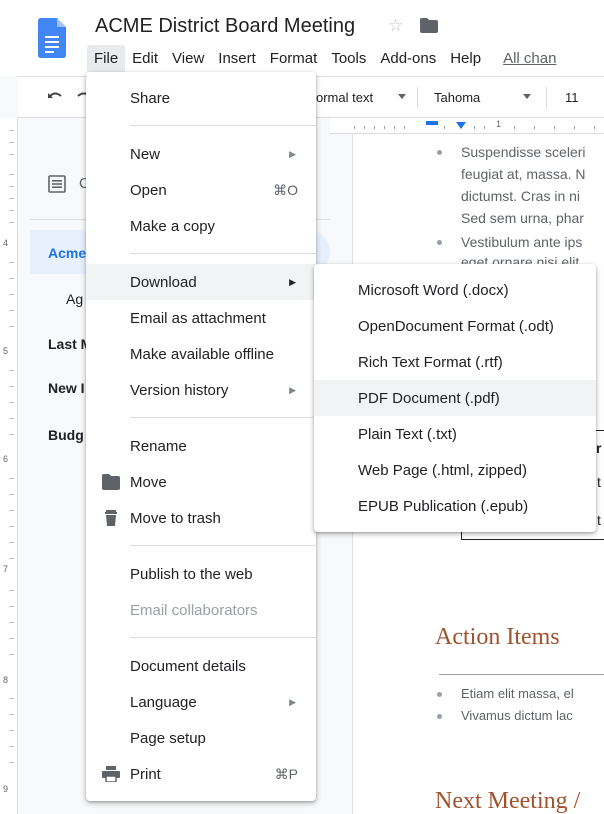 Image resolution: width=604 pixels, height=814 pixels. What do you see at coordinates (455, 362) in the screenshot?
I see `download-option-rtf: Rich Text Format (.rtf)` at bounding box center [455, 362].